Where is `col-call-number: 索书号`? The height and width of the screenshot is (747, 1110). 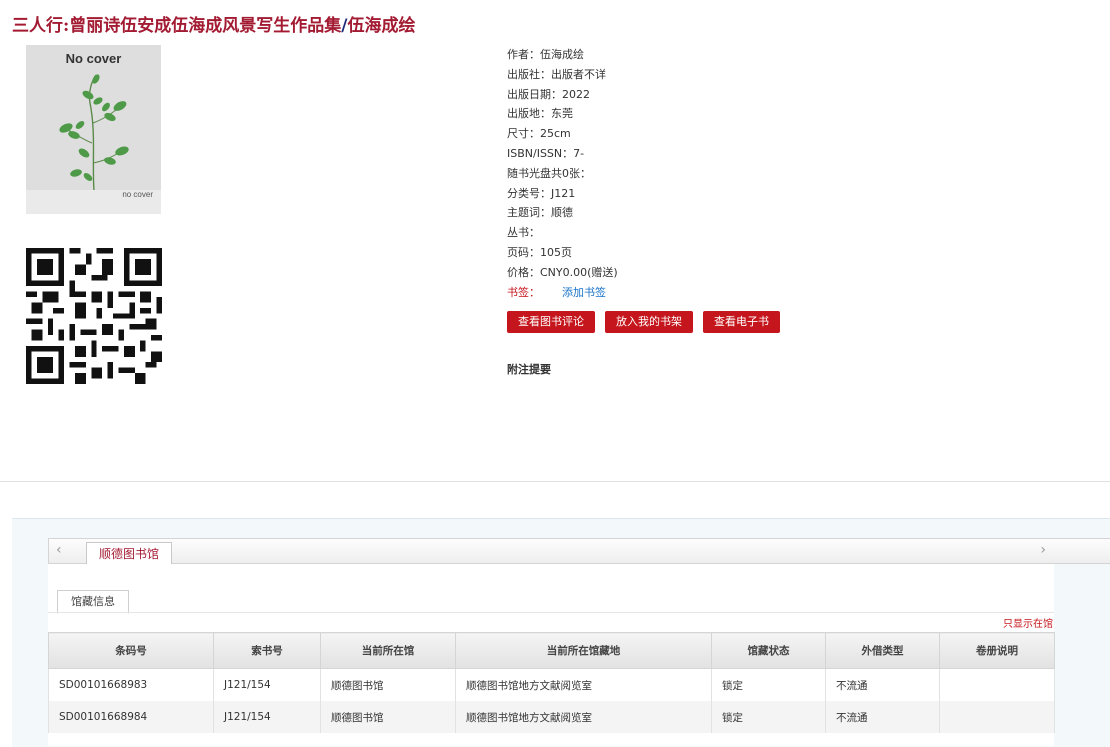
col-call-number: 索书号 is located at coordinates (267, 650).